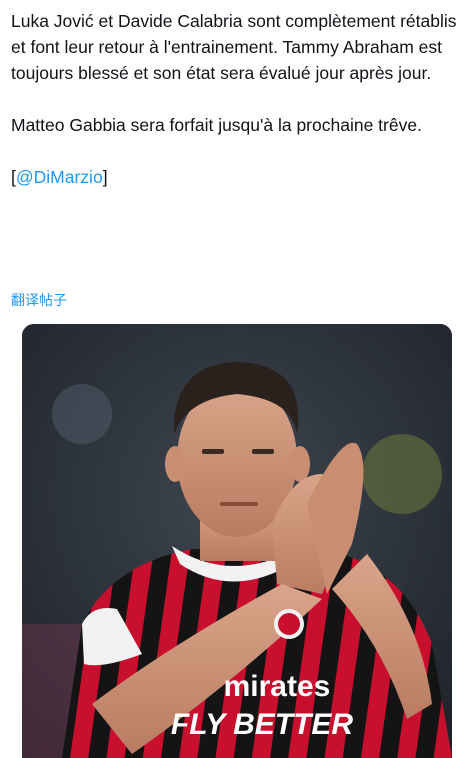  Describe the element at coordinates (241, 177) in the screenshot. I see `tweet-mention-line: [@DiMarzio]` at that location.